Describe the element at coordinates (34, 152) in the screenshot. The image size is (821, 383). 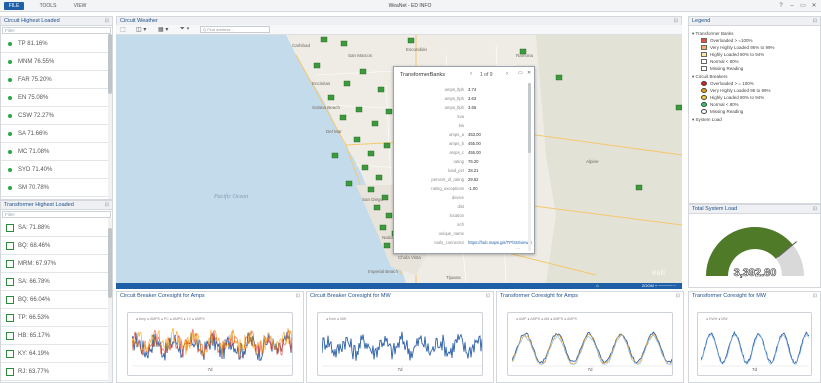
I see `list-item-label: MC 71.08%` at that location.